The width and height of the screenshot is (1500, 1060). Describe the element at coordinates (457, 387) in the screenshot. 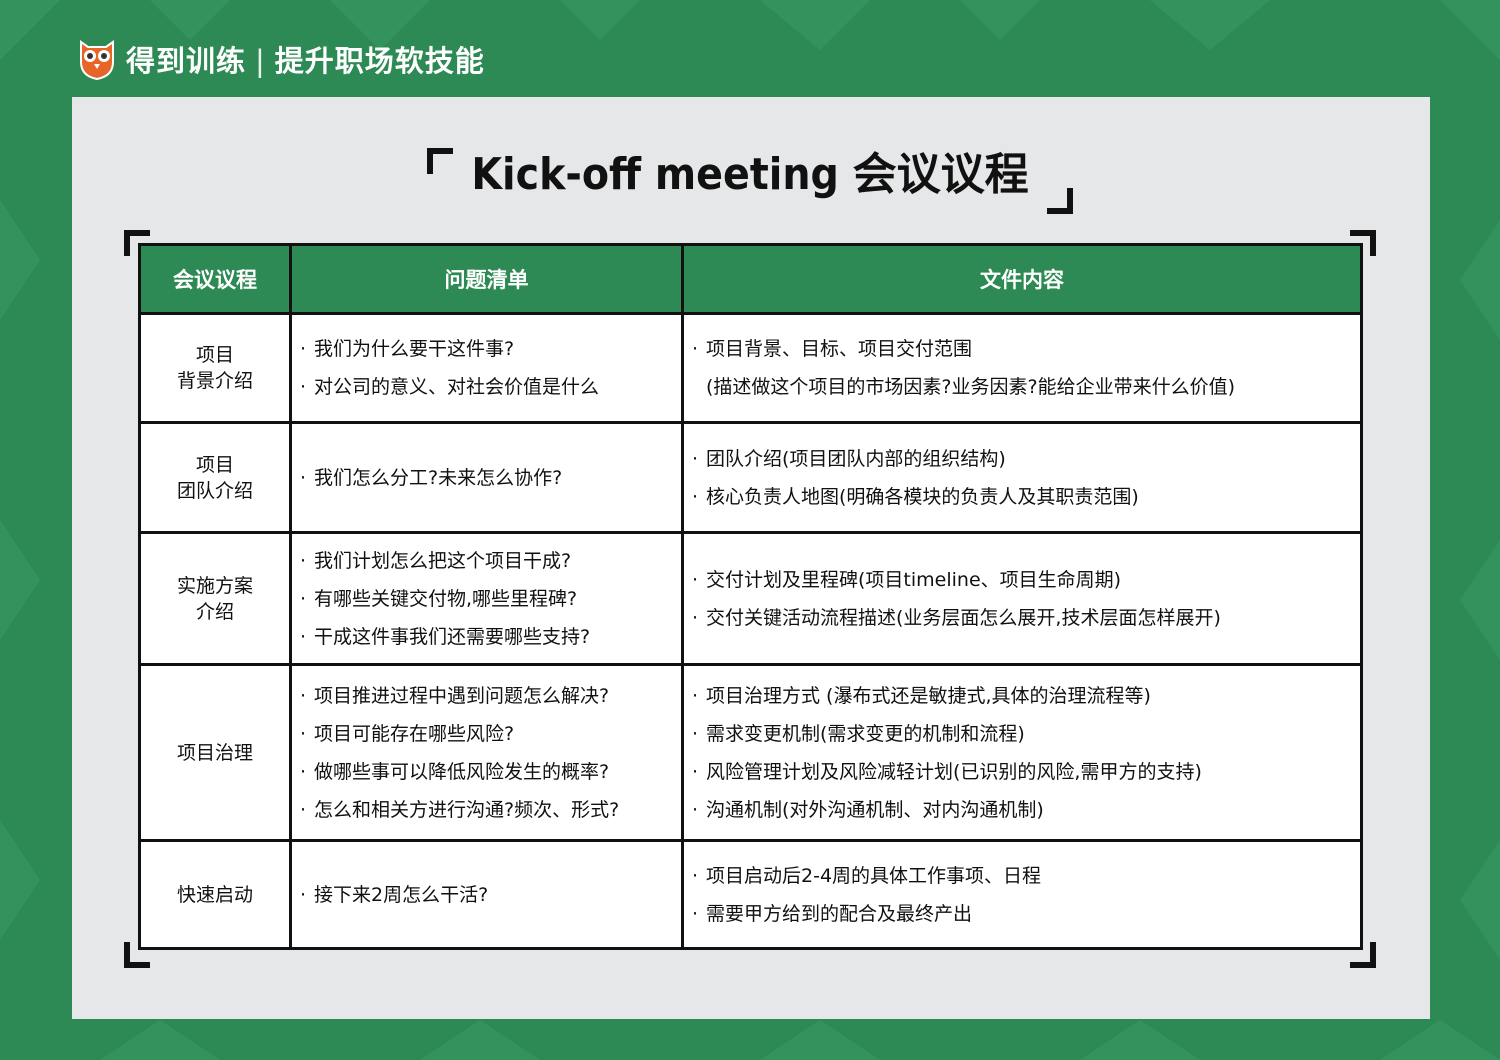

I see `question-text: 对公司的意义、对社会价值是什么` at that location.